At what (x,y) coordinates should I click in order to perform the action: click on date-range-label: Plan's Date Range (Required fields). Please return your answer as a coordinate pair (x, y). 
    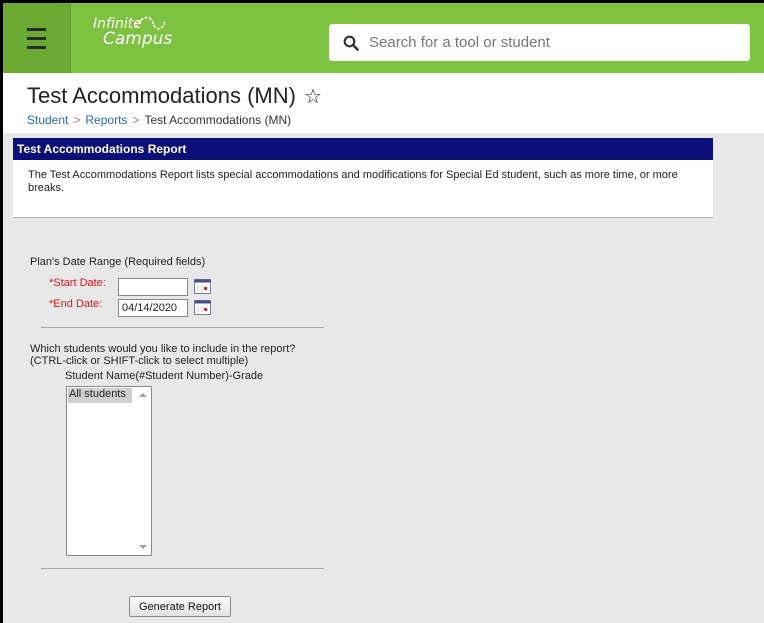
    Looking at the image, I should click on (118, 262).